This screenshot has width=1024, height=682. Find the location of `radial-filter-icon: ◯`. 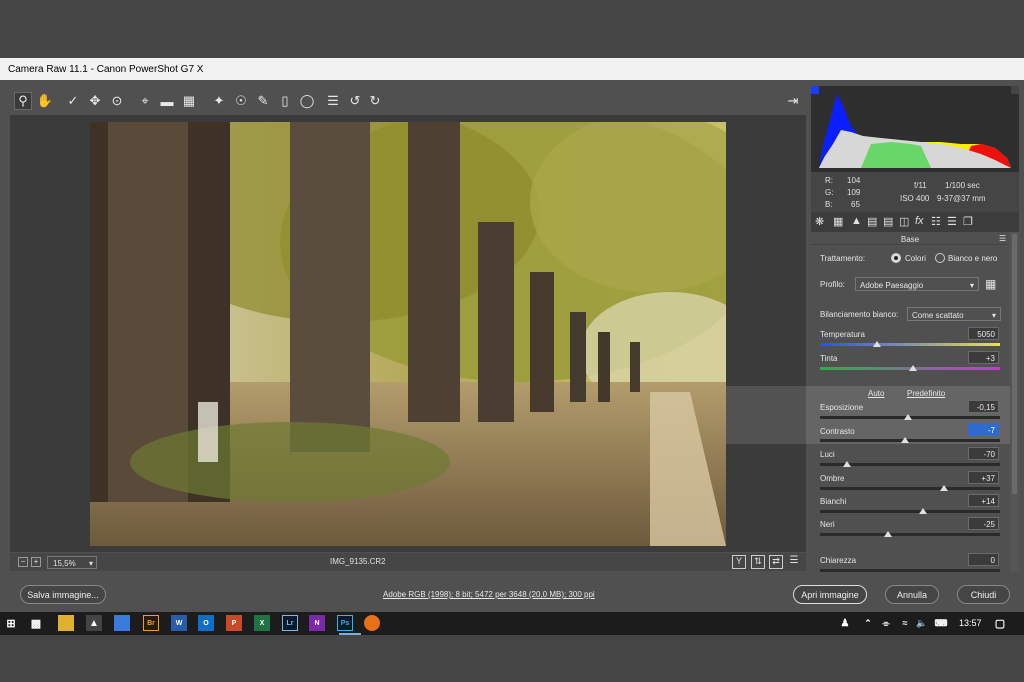

radial-filter-icon: ◯ is located at coordinates (307, 101).